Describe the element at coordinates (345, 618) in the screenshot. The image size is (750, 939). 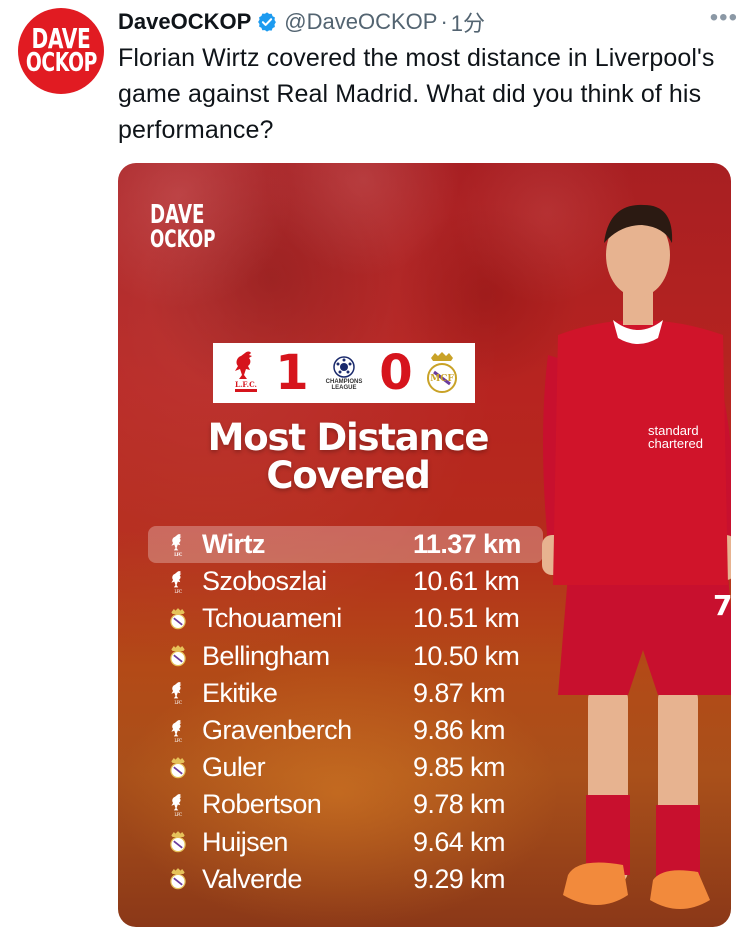
I see `distance-row: Tchouameni 10.51 km` at that location.